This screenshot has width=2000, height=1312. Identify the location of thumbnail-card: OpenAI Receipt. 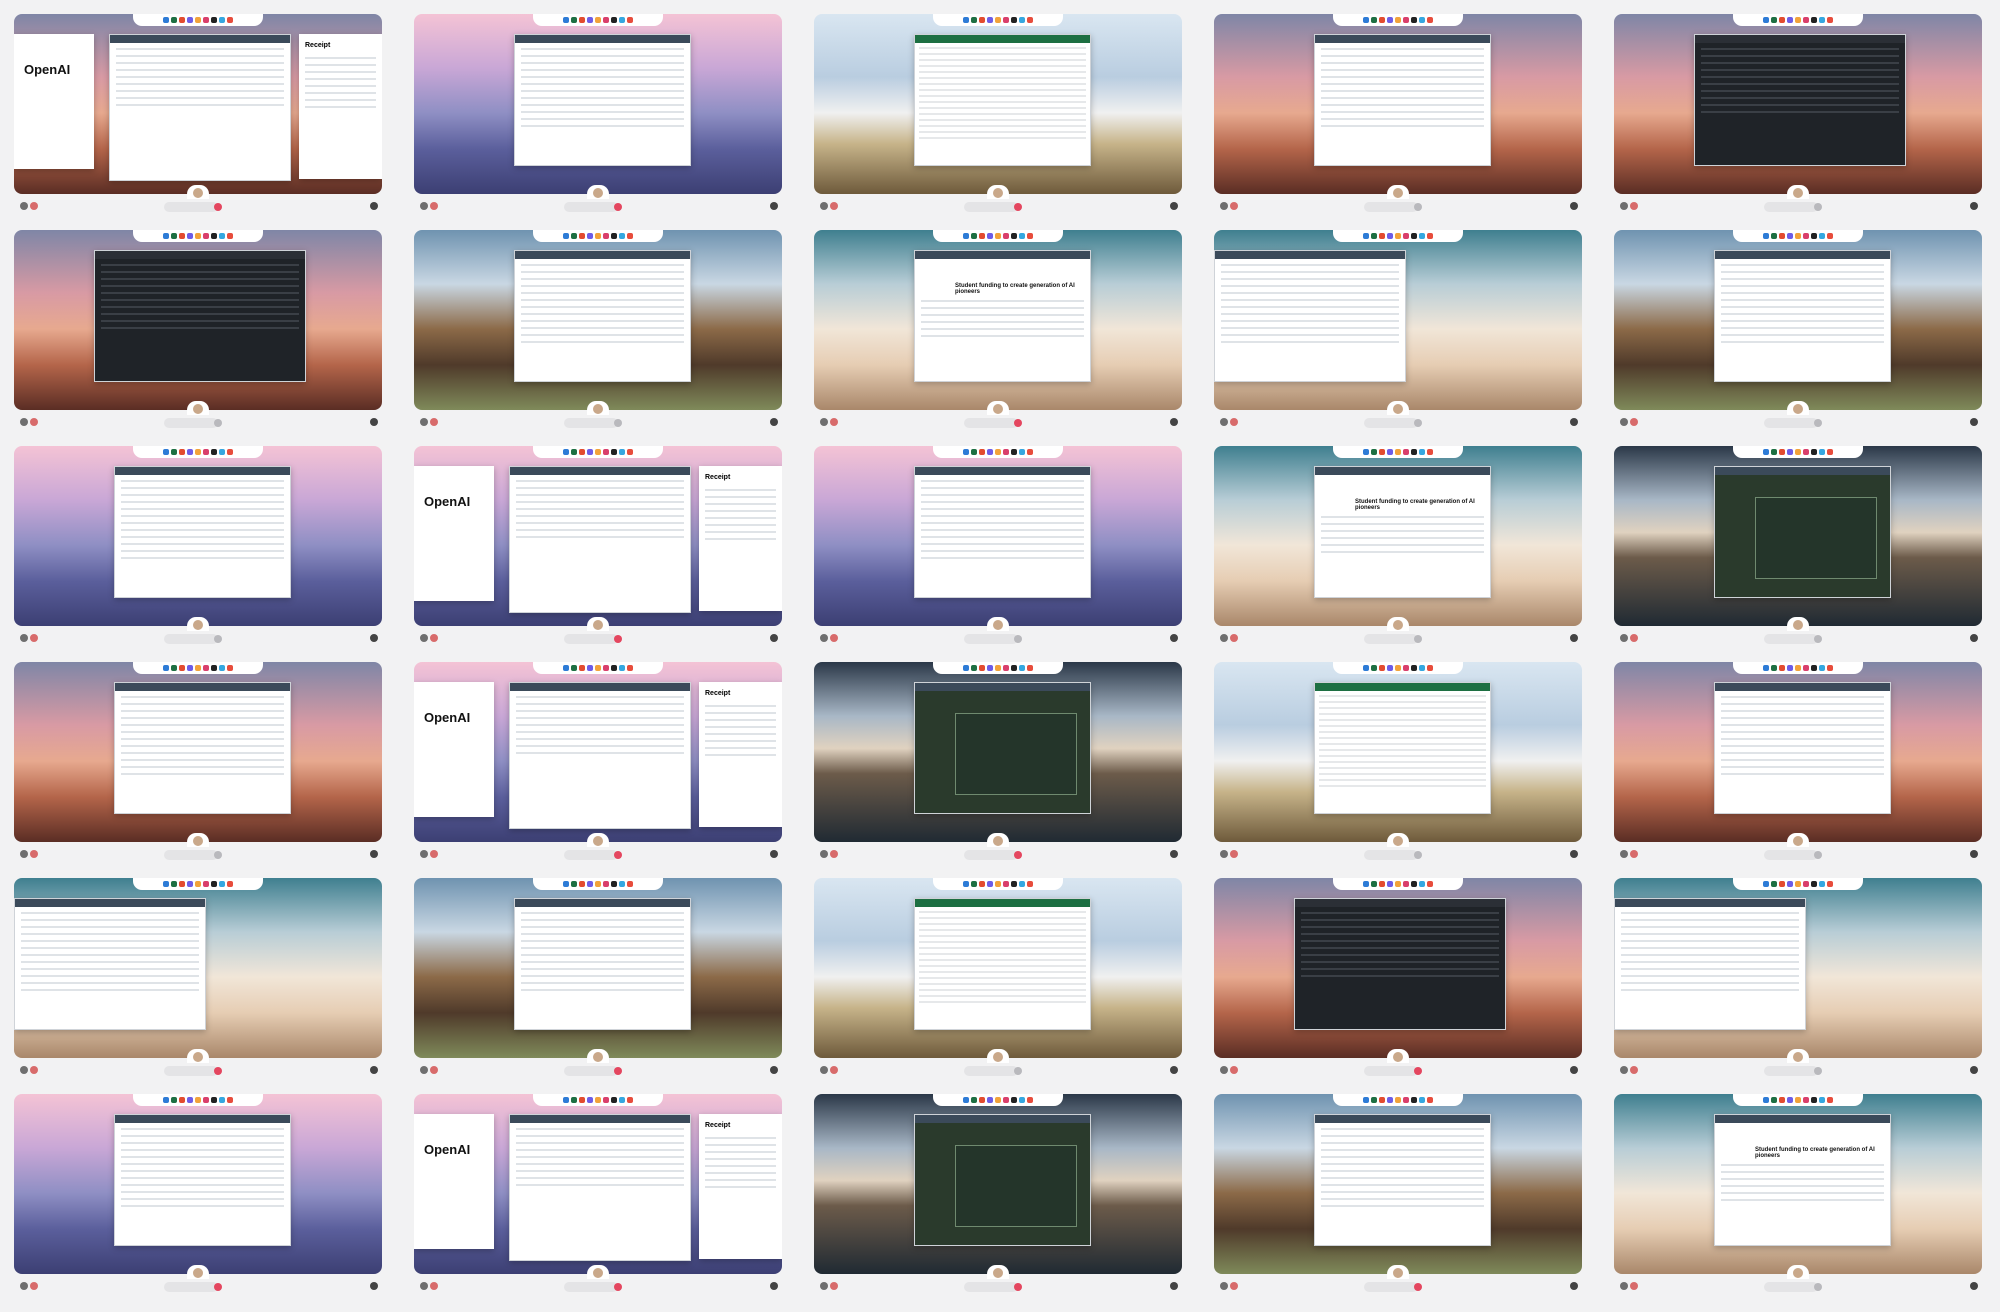
(598, 1196).